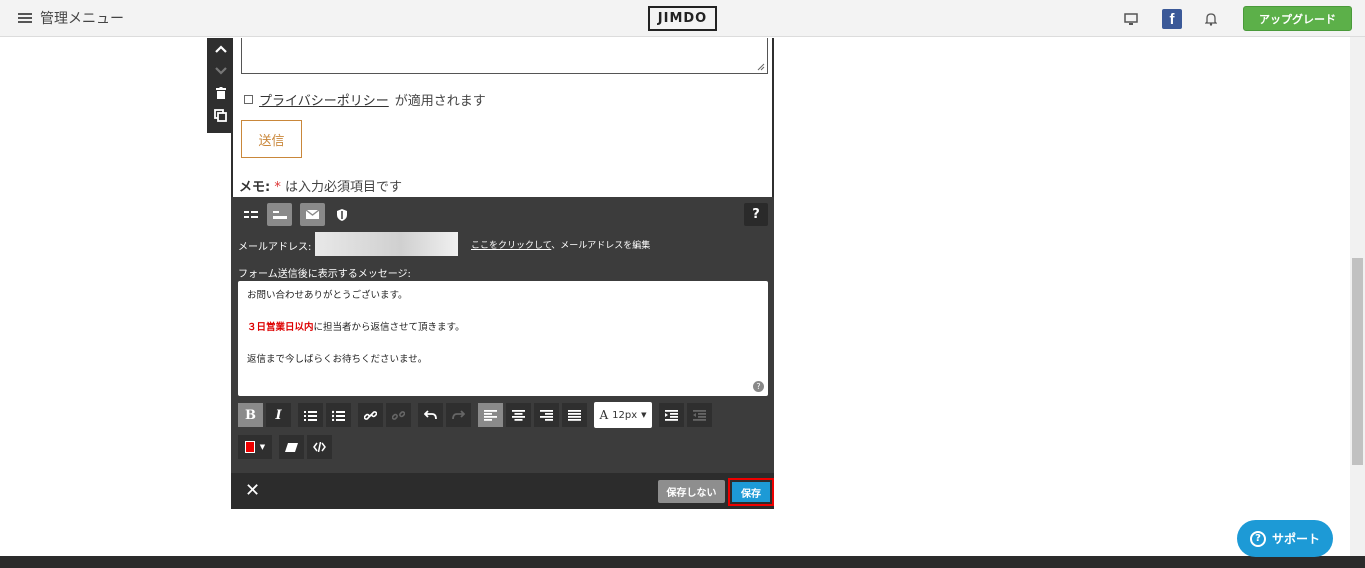  Describe the element at coordinates (604, 415) in the screenshot. I see `font-size-icon: A` at that location.